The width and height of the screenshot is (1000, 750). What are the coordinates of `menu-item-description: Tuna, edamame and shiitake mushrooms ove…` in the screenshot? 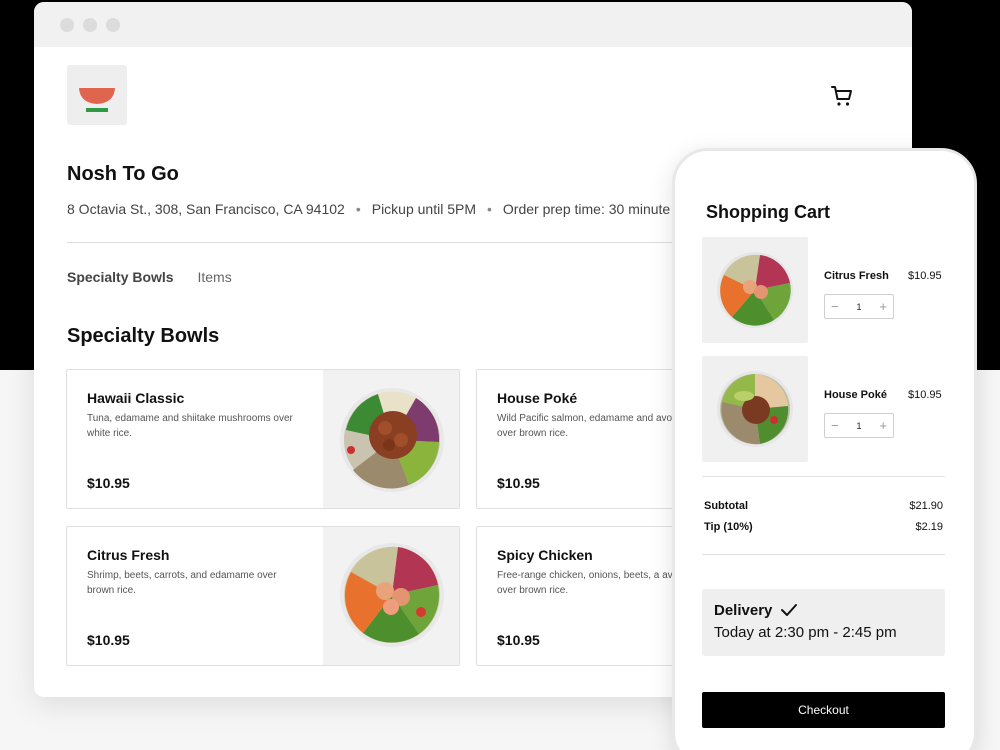 It's located at (190, 426).